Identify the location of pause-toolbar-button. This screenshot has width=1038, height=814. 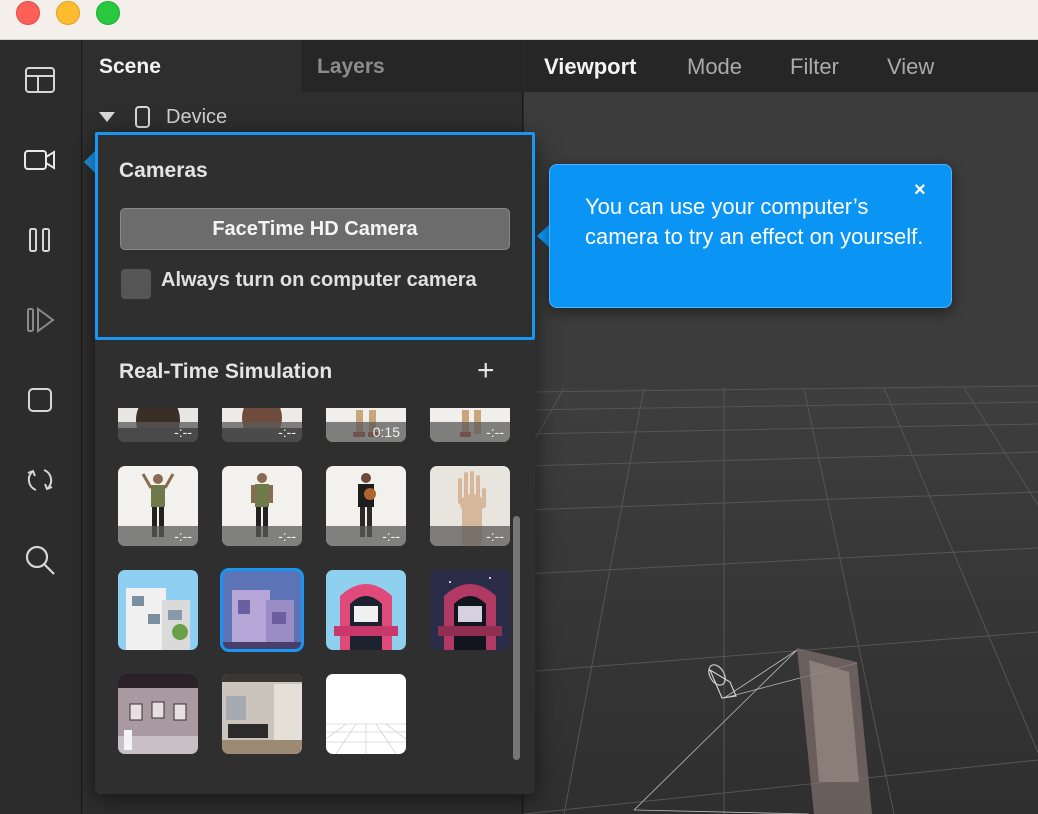
(40, 240).